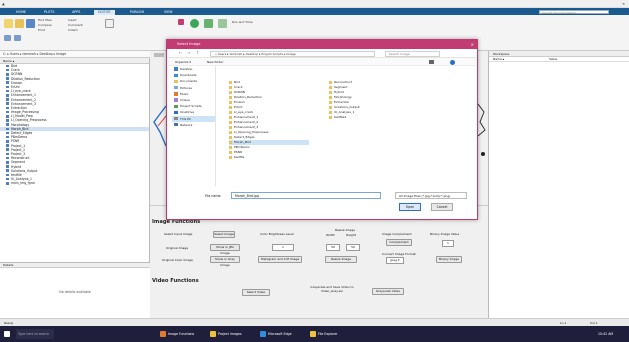 The width and height of the screenshot is (629, 342). What do you see at coordinates (248, 97) in the screenshot?
I see `dialog-file-label: Dilation_Reduction` at bounding box center [248, 97].